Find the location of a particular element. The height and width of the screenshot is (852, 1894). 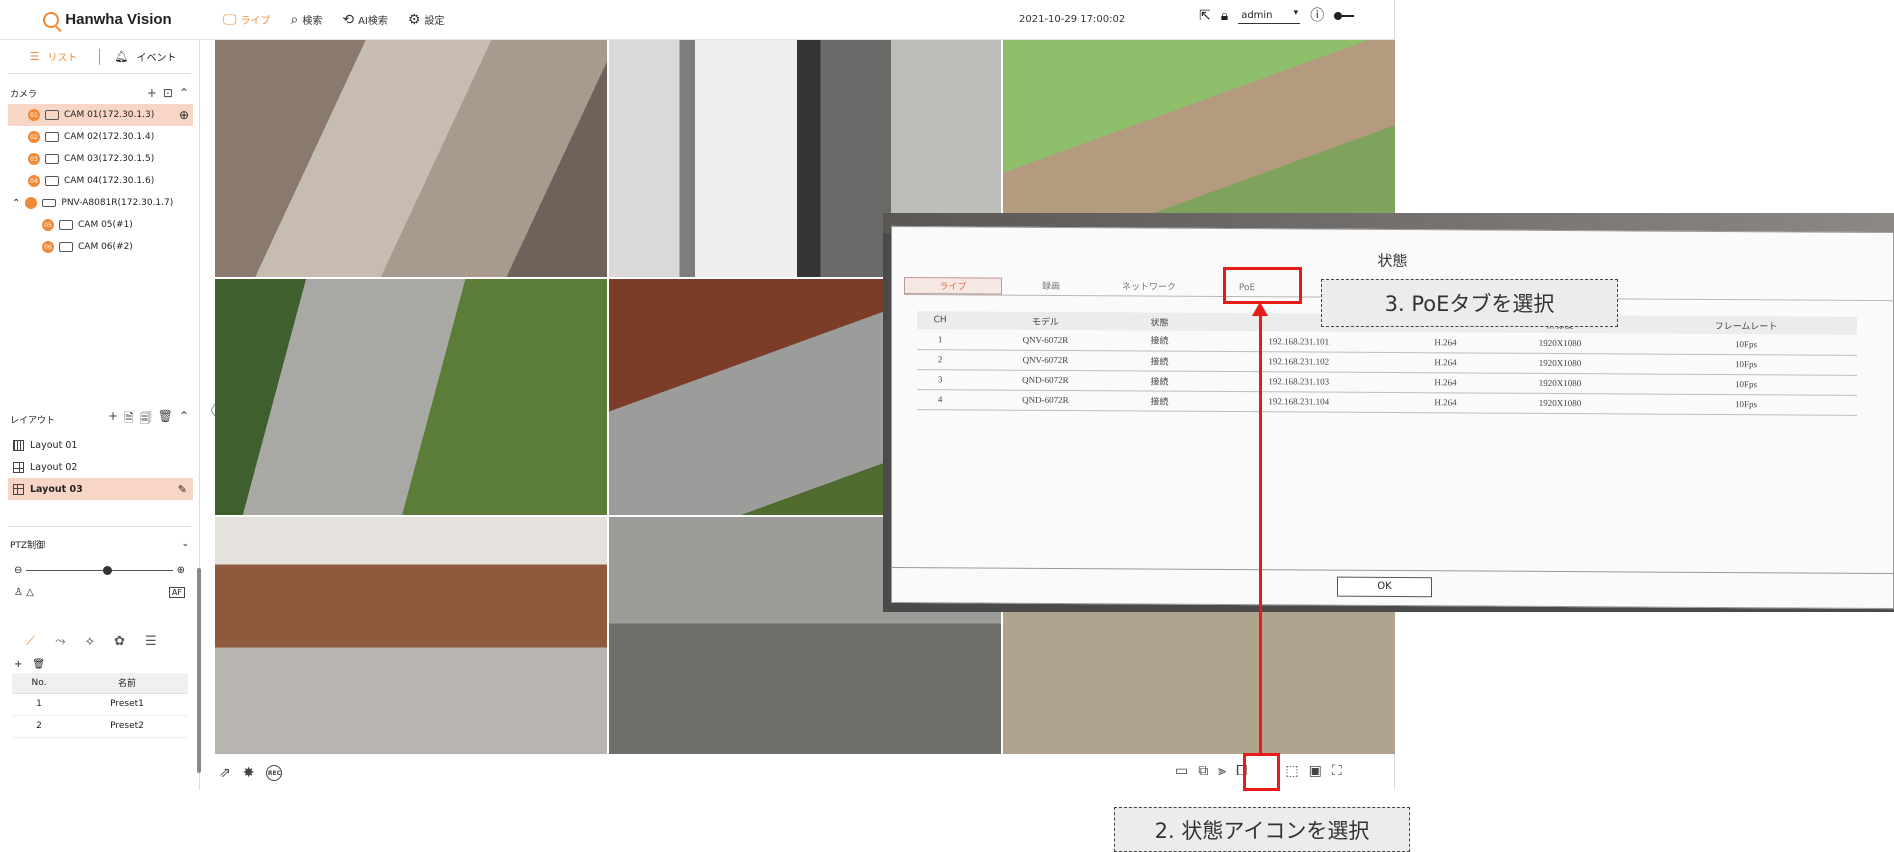

ok-button: OK is located at coordinates (1384, 587).